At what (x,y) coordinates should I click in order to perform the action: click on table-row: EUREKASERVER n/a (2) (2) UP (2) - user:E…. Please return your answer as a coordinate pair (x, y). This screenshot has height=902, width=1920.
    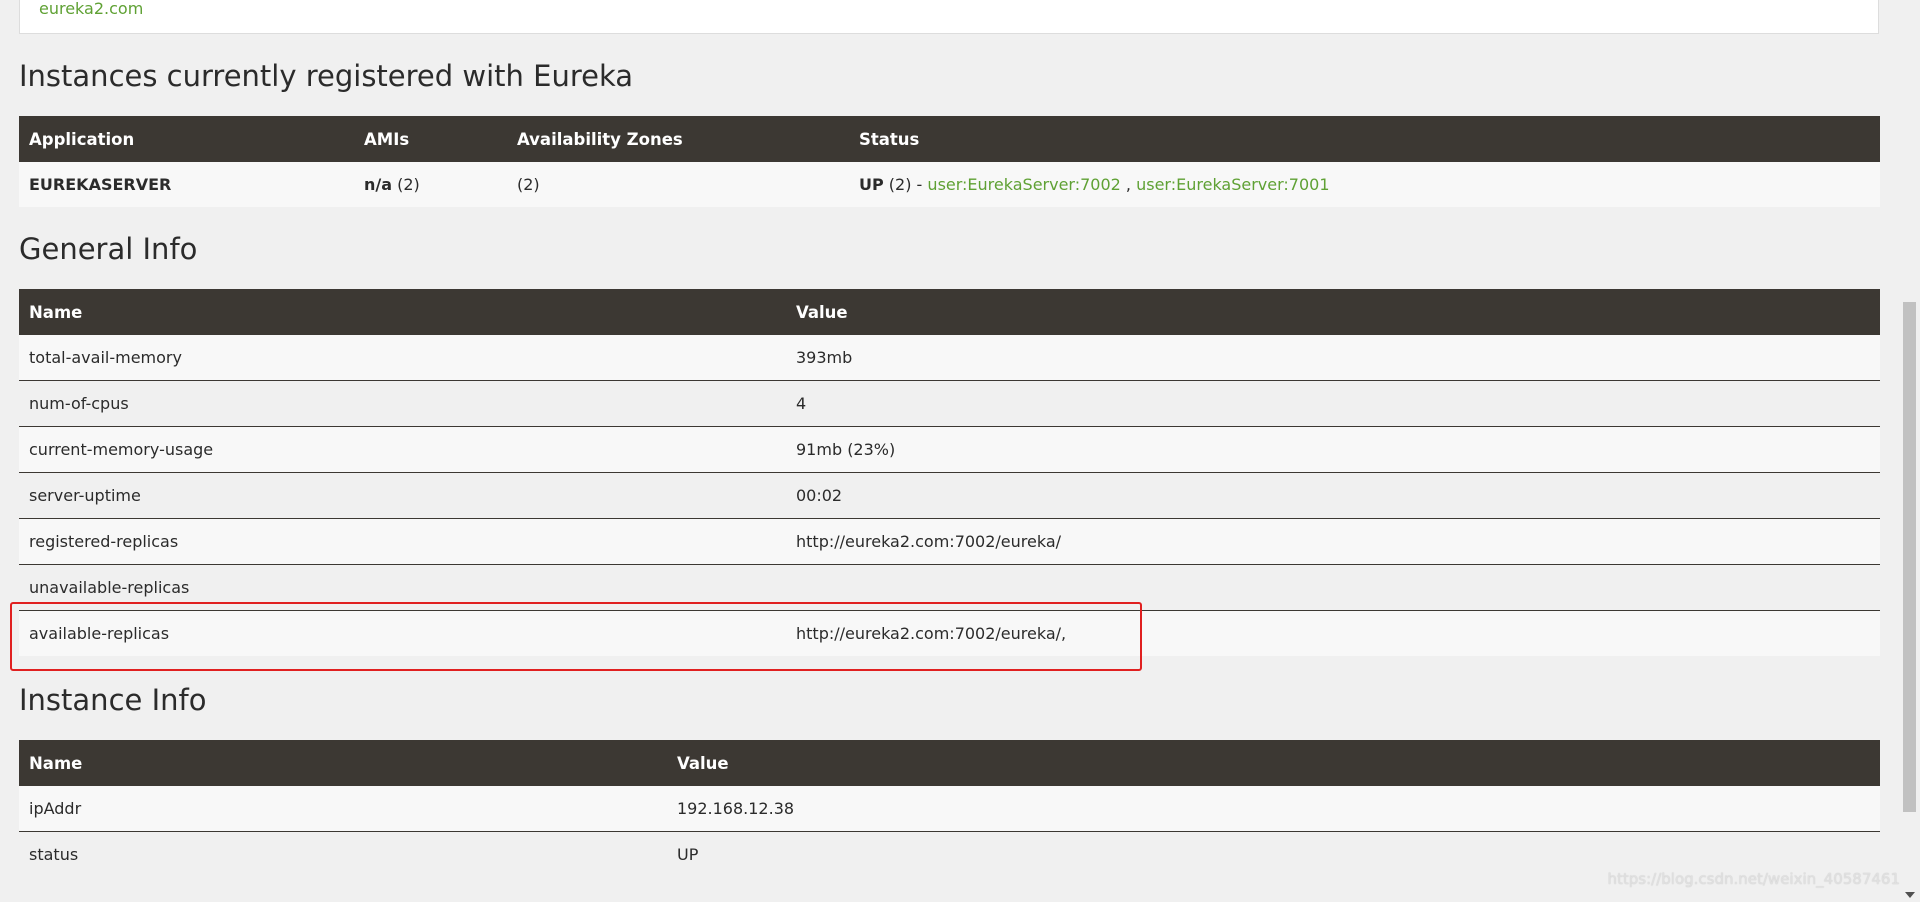
    Looking at the image, I should click on (949, 184).